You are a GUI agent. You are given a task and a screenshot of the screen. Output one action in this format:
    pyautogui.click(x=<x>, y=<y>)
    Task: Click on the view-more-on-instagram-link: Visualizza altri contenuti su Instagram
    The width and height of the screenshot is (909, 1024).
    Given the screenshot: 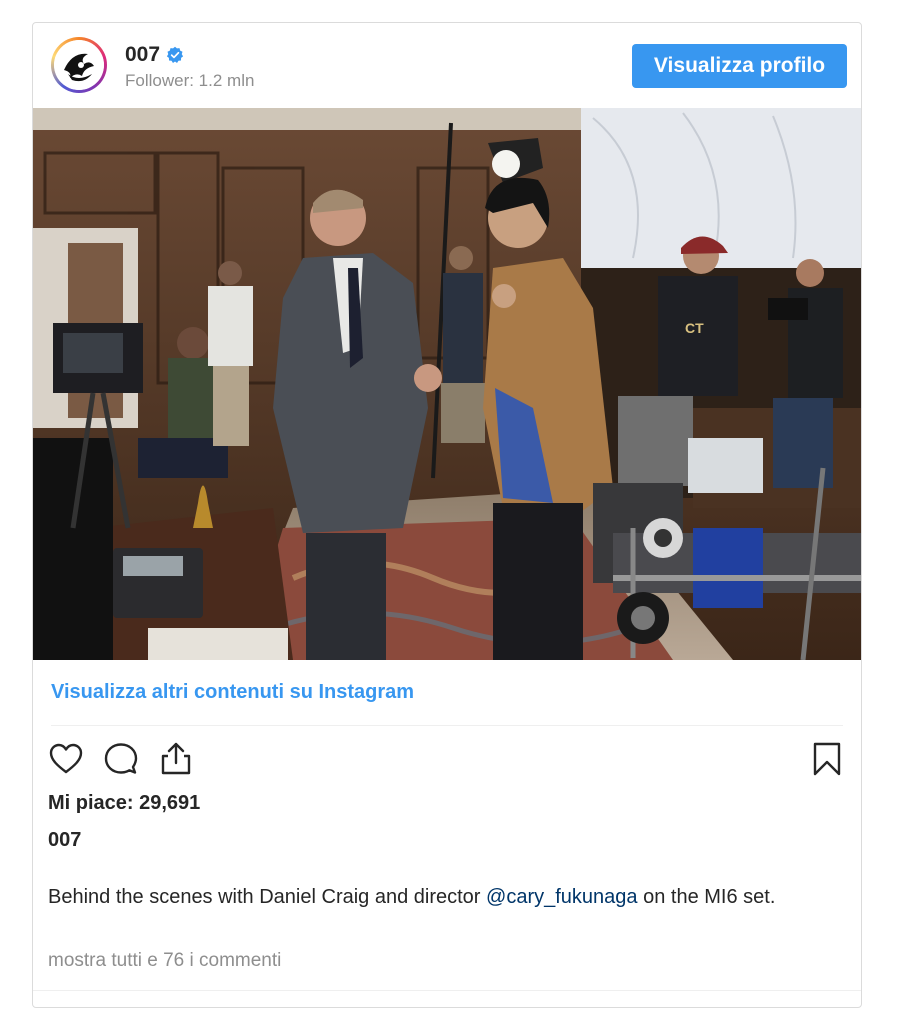 What is the action you would take?
    pyautogui.click(x=232, y=692)
    